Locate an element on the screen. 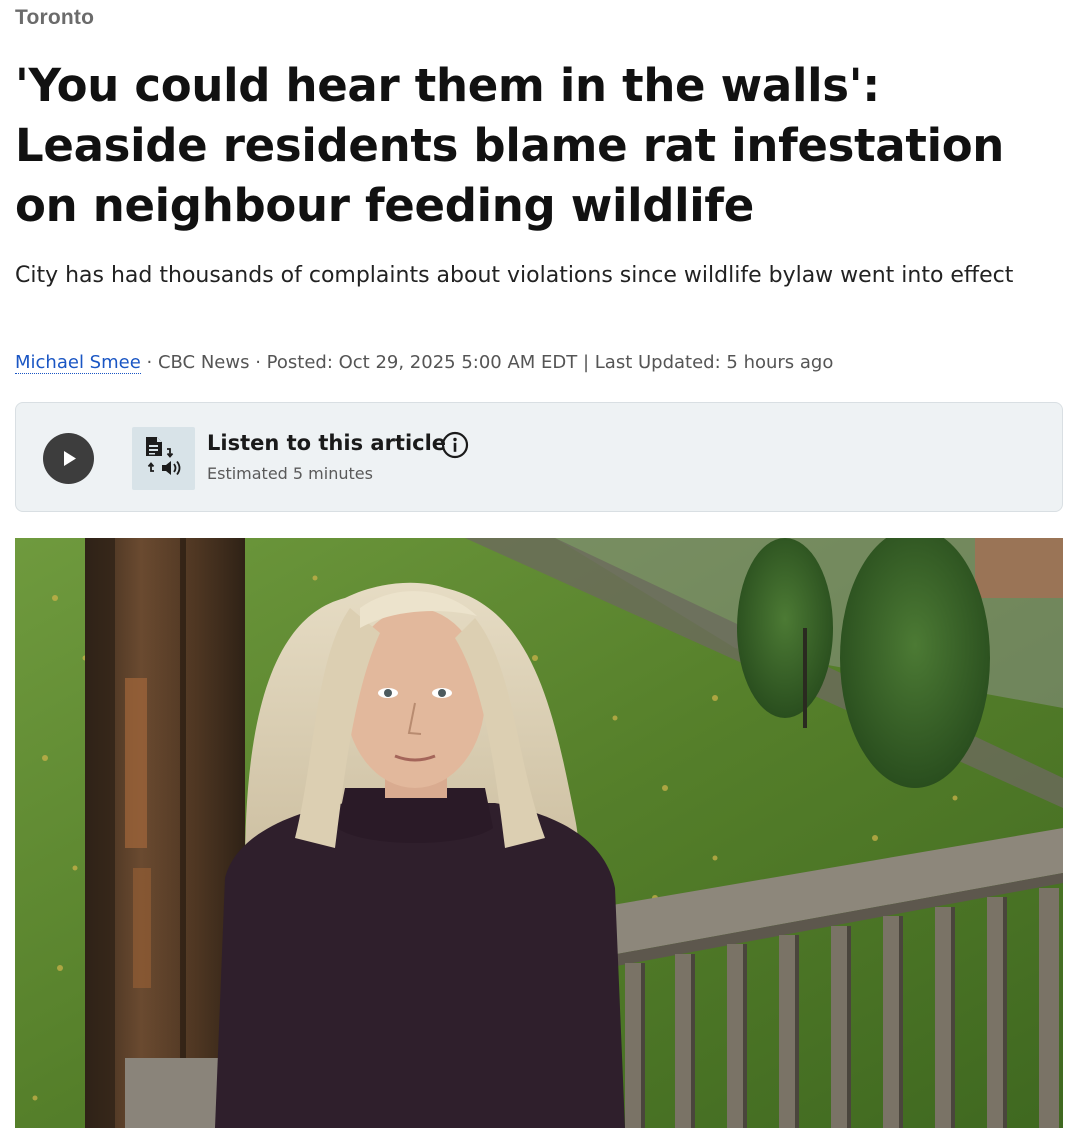  section-link: Toronto is located at coordinates (54, 18).